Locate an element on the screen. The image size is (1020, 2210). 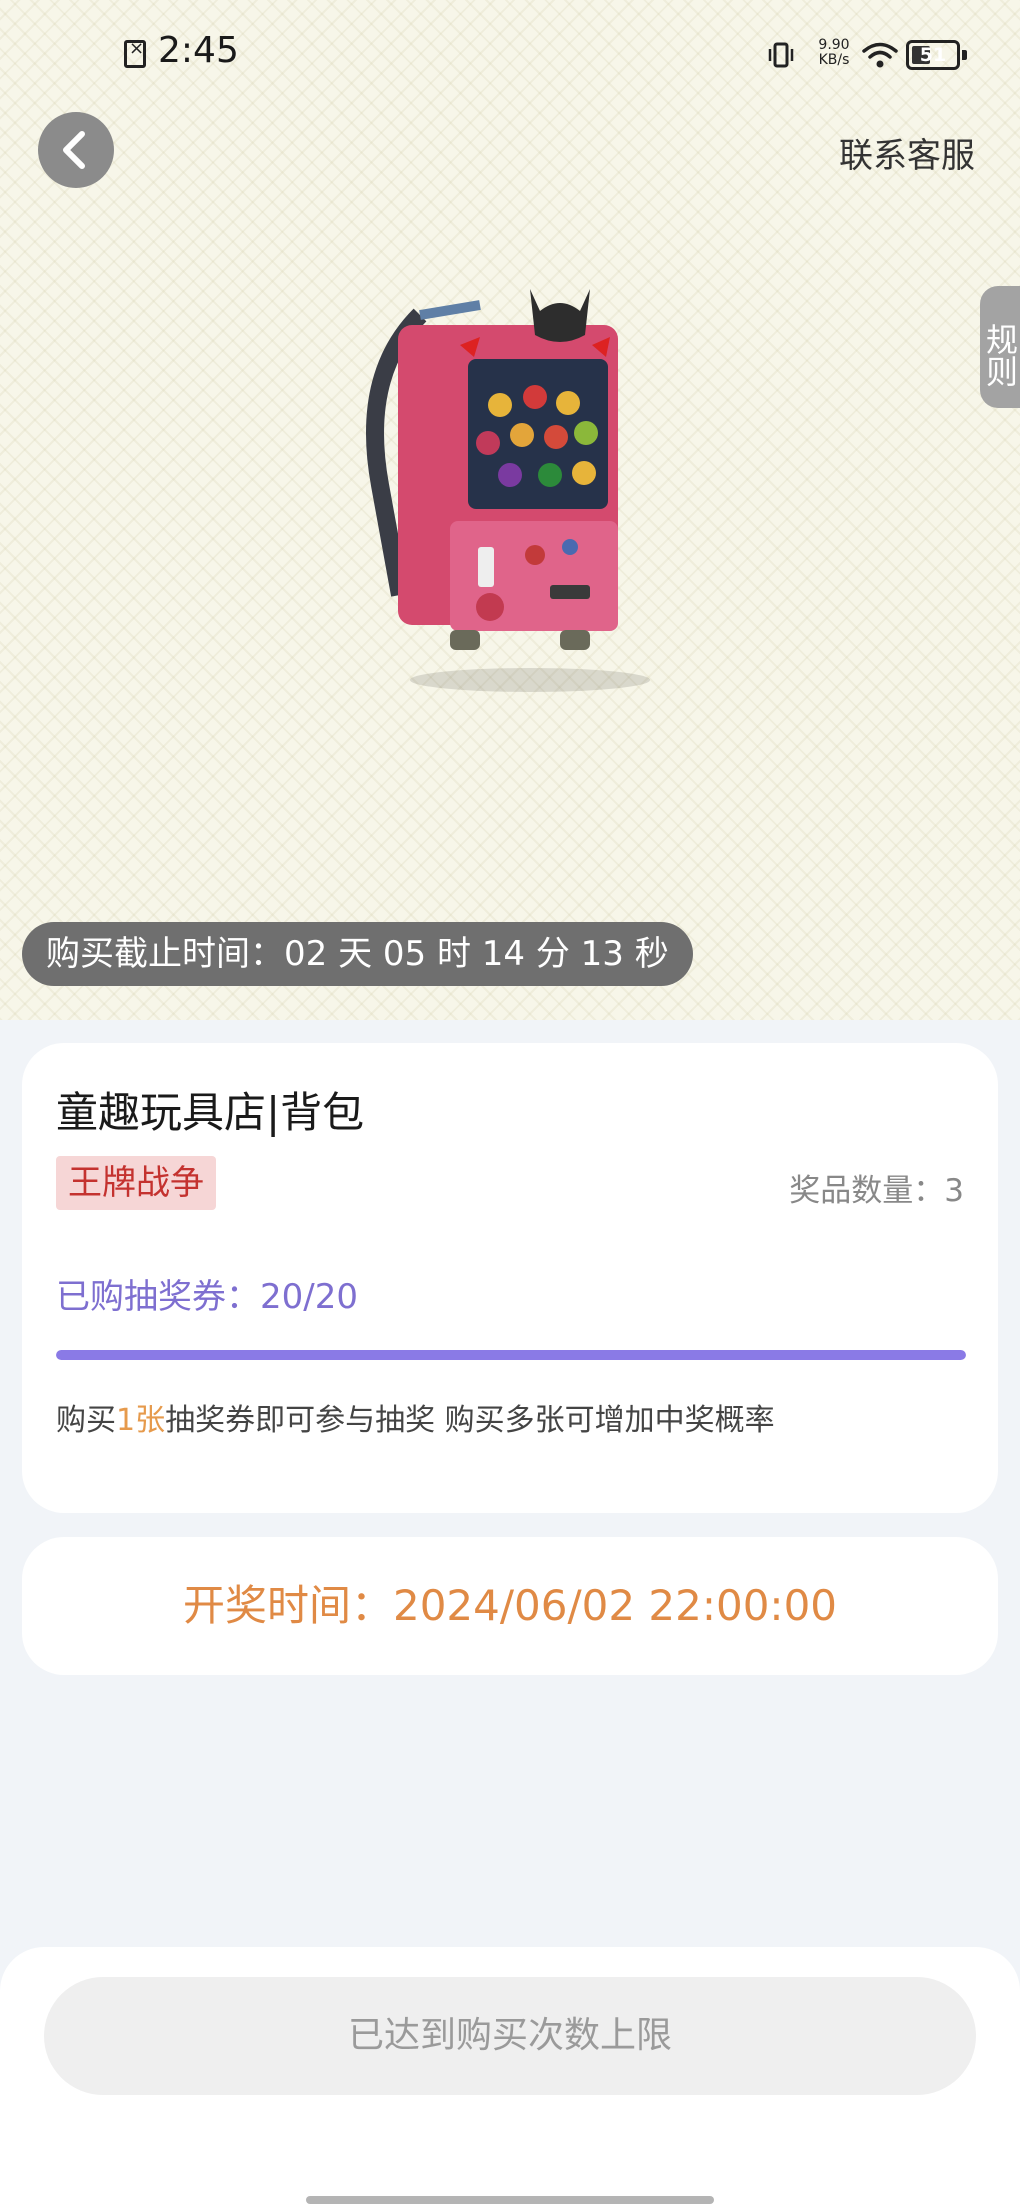
vibrate-icon is located at coordinates (781, 55).